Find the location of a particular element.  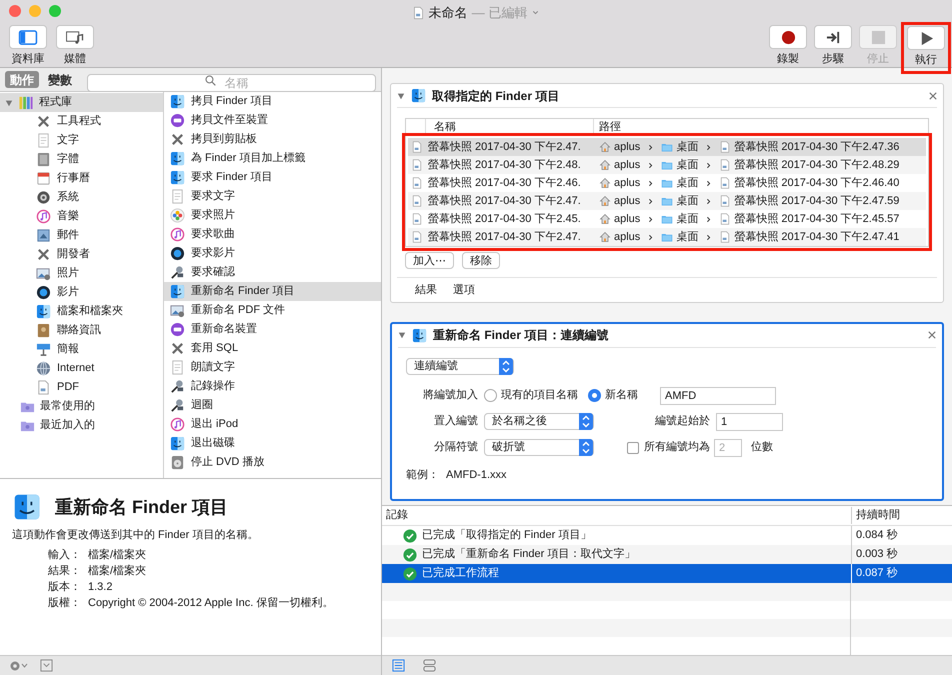

file-row: 螢幕快照 2017-04-30 下午2.47. aplus 桌面 螢幕快照 2017-04-30 下午2.47.36 is located at coordinates (667, 147).